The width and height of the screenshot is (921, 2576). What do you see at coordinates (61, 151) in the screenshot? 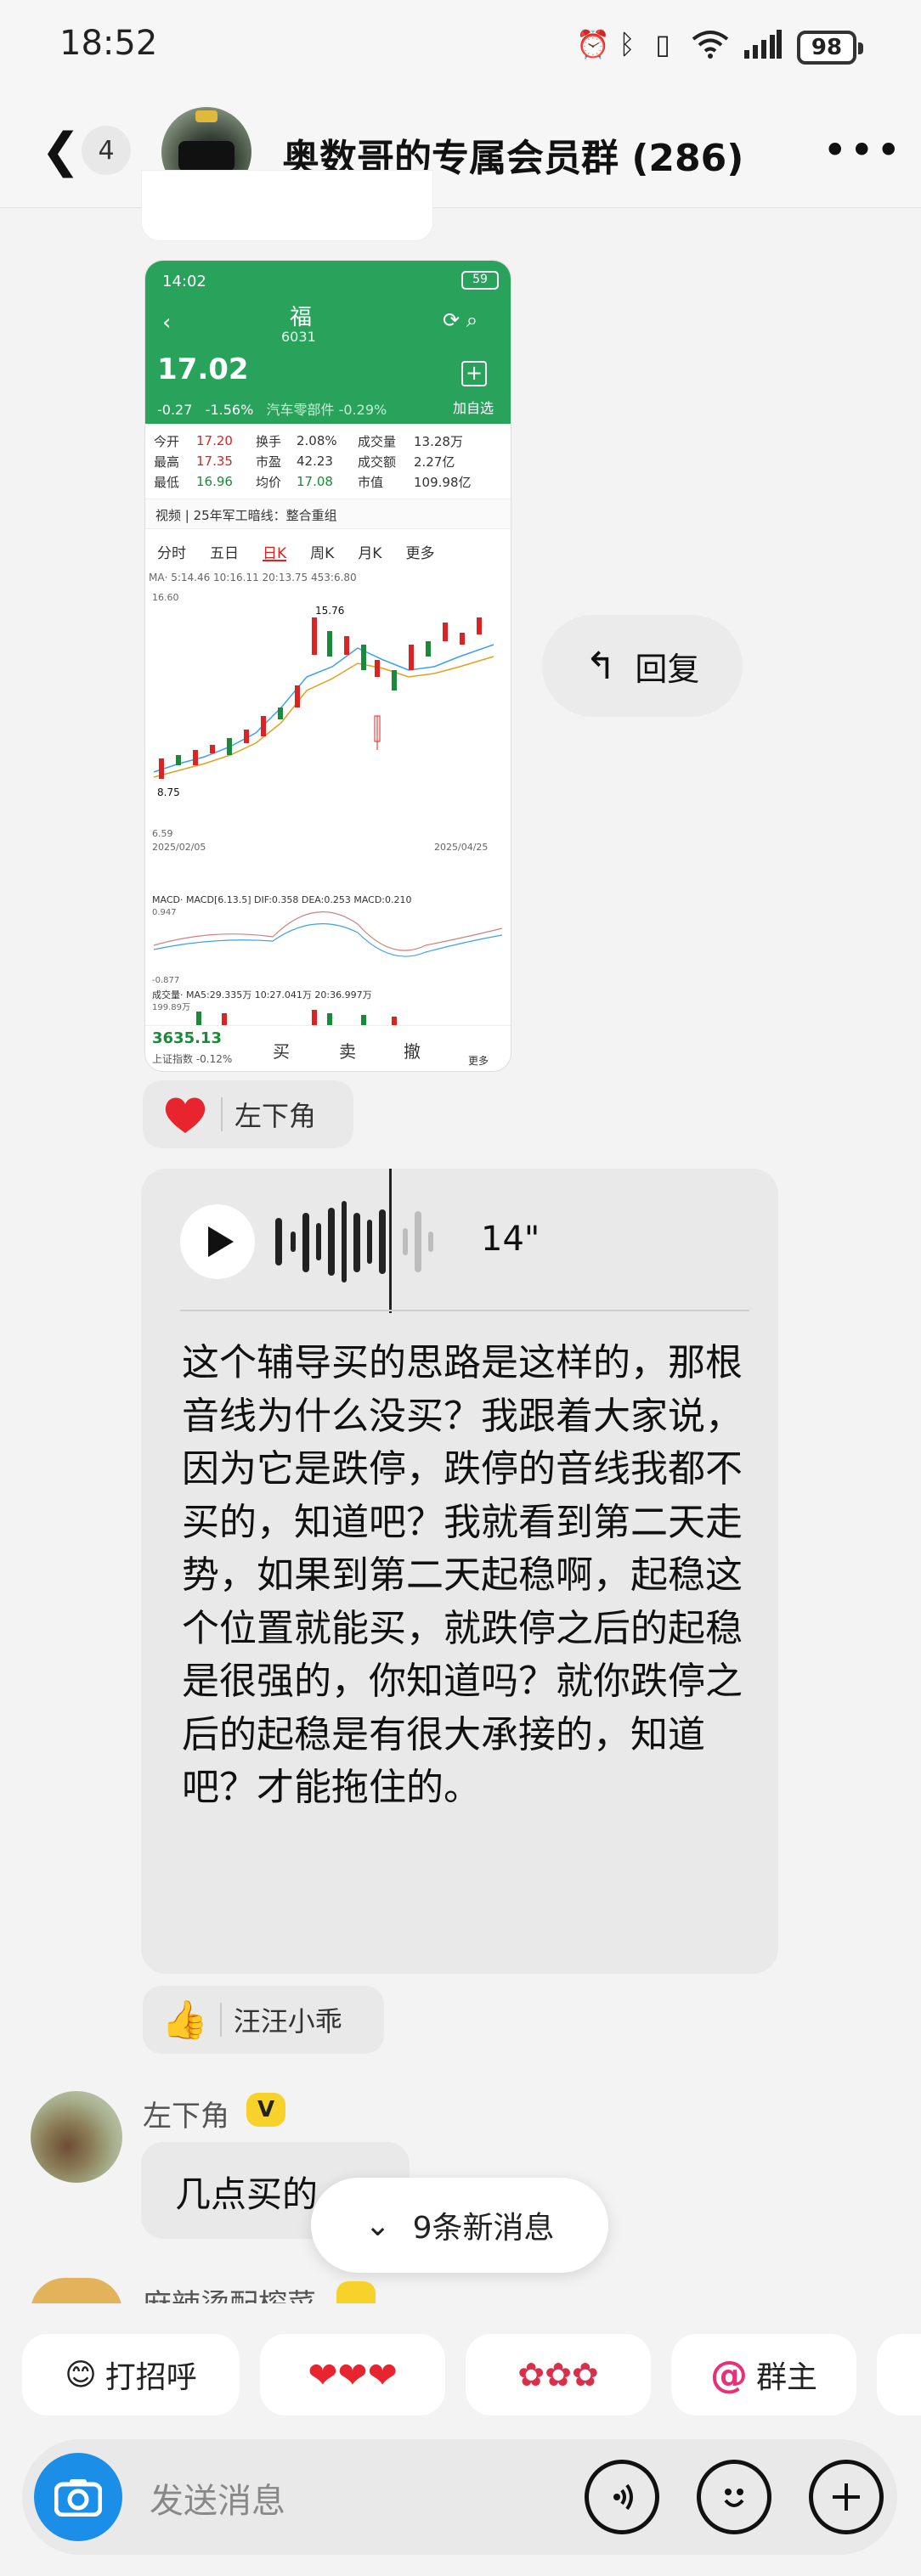
I see `back-arrow-icon: ❮` at bounding box center [61, 151].